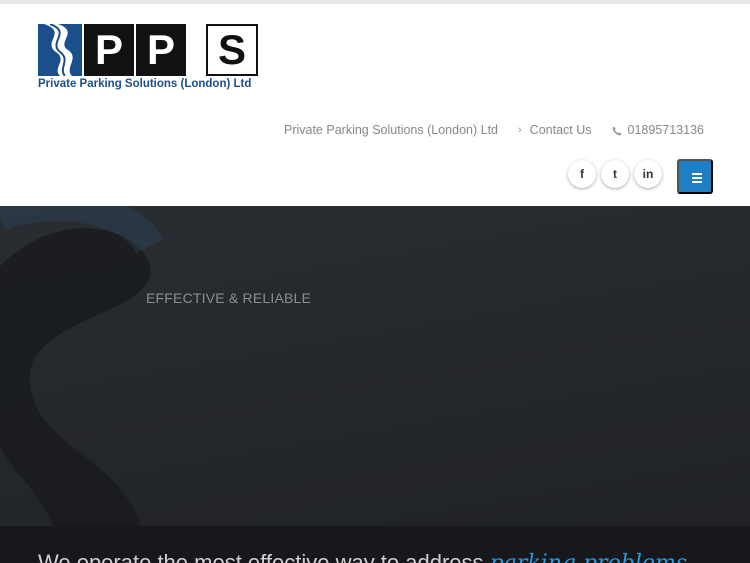 The width and height of the screenshot is (750, 563). Describe the element at coordinates (60, 50) in the screenshot. I see `road-logo-icon` at that location.